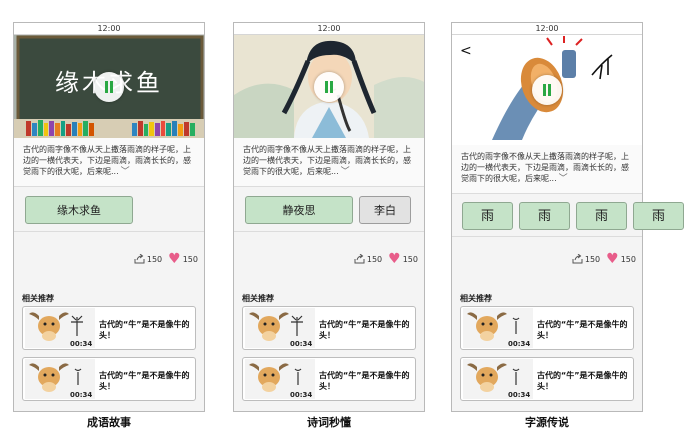 The width and height of the screenshot is (700, 443). Describe the element at coordinates (79, 210) in the screenshot. I see `option-button: 缘木求鱼` at that location.